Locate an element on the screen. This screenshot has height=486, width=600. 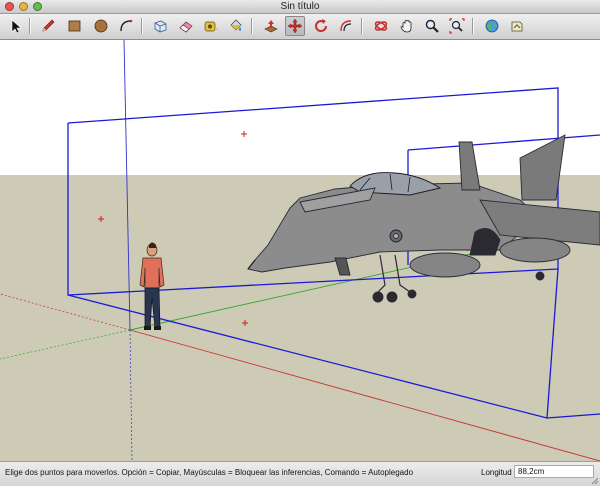
circle-icon is located at coordinates (101, 26).